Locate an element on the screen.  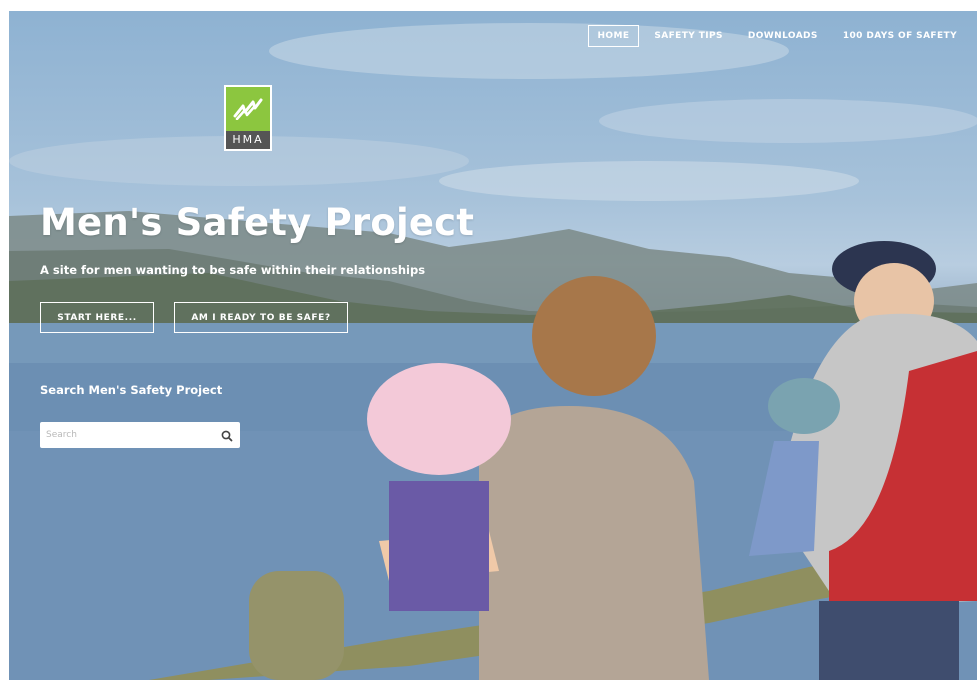
search-input is located at coordinates (131, 435).